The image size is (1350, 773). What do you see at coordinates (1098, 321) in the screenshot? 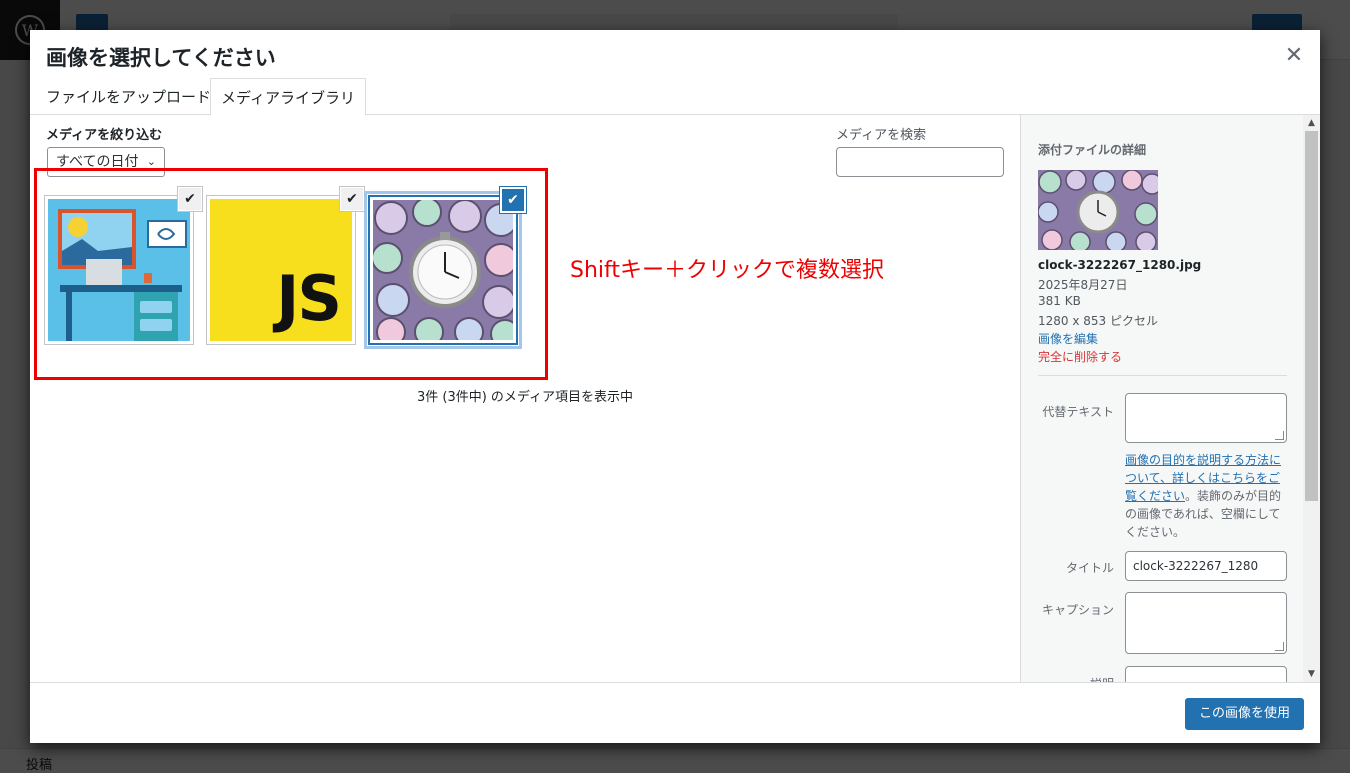
I see `attachment-dimensions: 1280 x 853 ピクセル` at bounding box center [1098, 321].